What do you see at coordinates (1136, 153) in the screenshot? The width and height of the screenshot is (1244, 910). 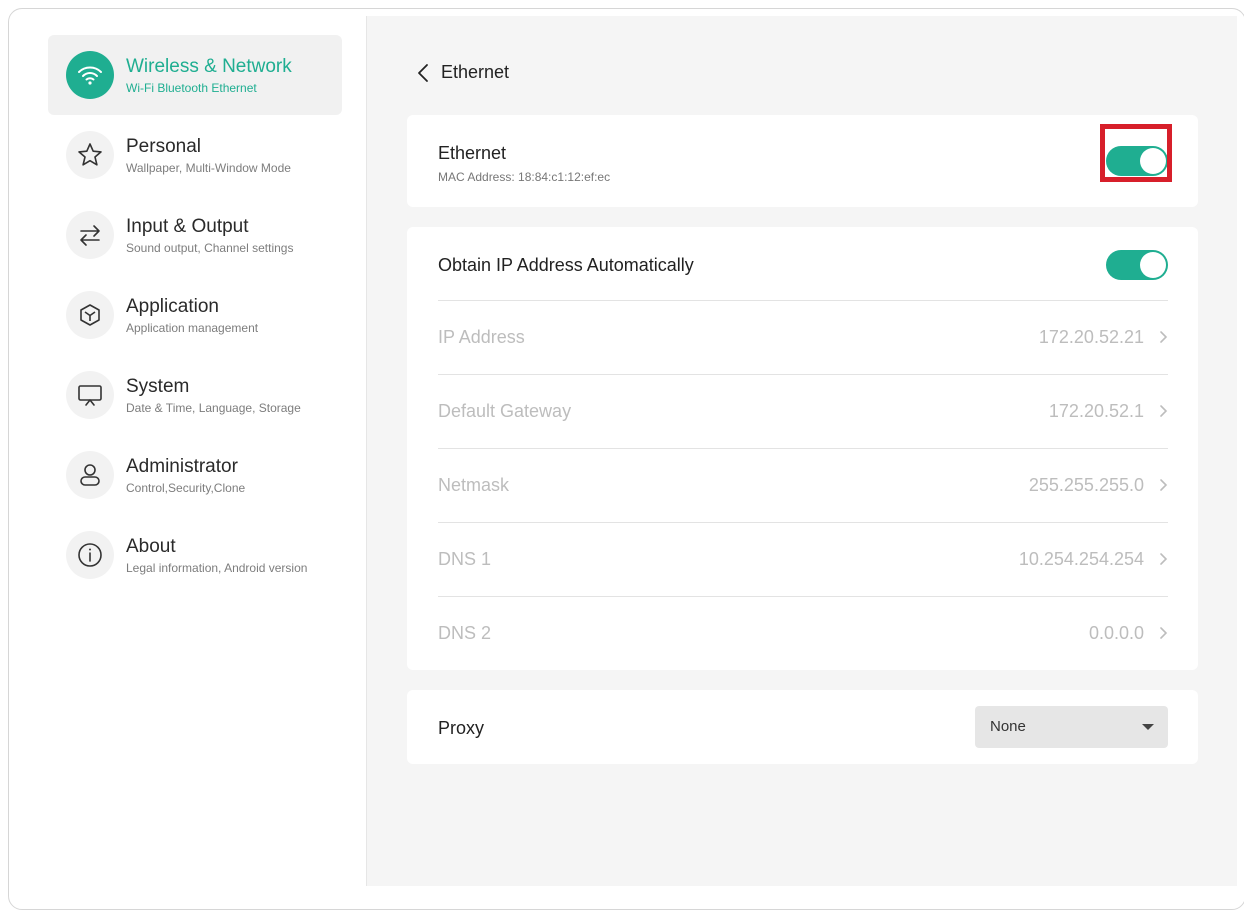 I see `highlight-box` at bounding box center [1136, 153].